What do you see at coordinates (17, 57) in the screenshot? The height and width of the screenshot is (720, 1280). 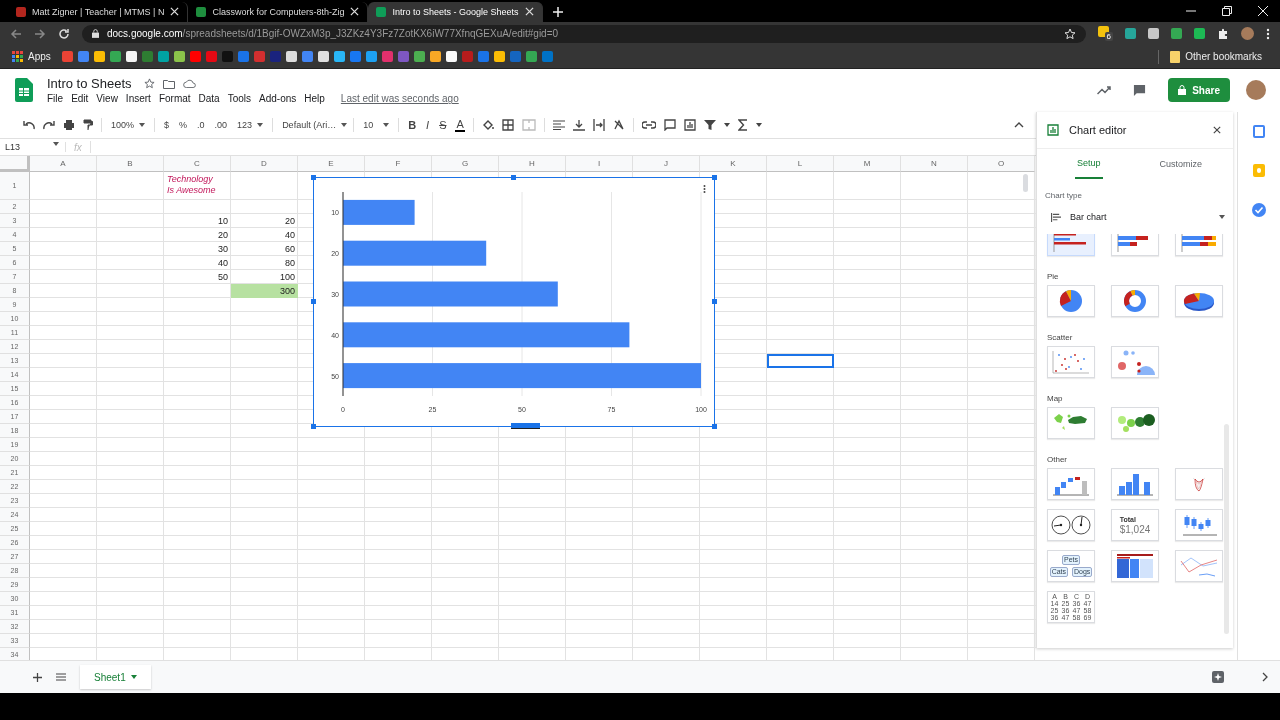 I see `apps-icon` at bounding box center [17, 57].